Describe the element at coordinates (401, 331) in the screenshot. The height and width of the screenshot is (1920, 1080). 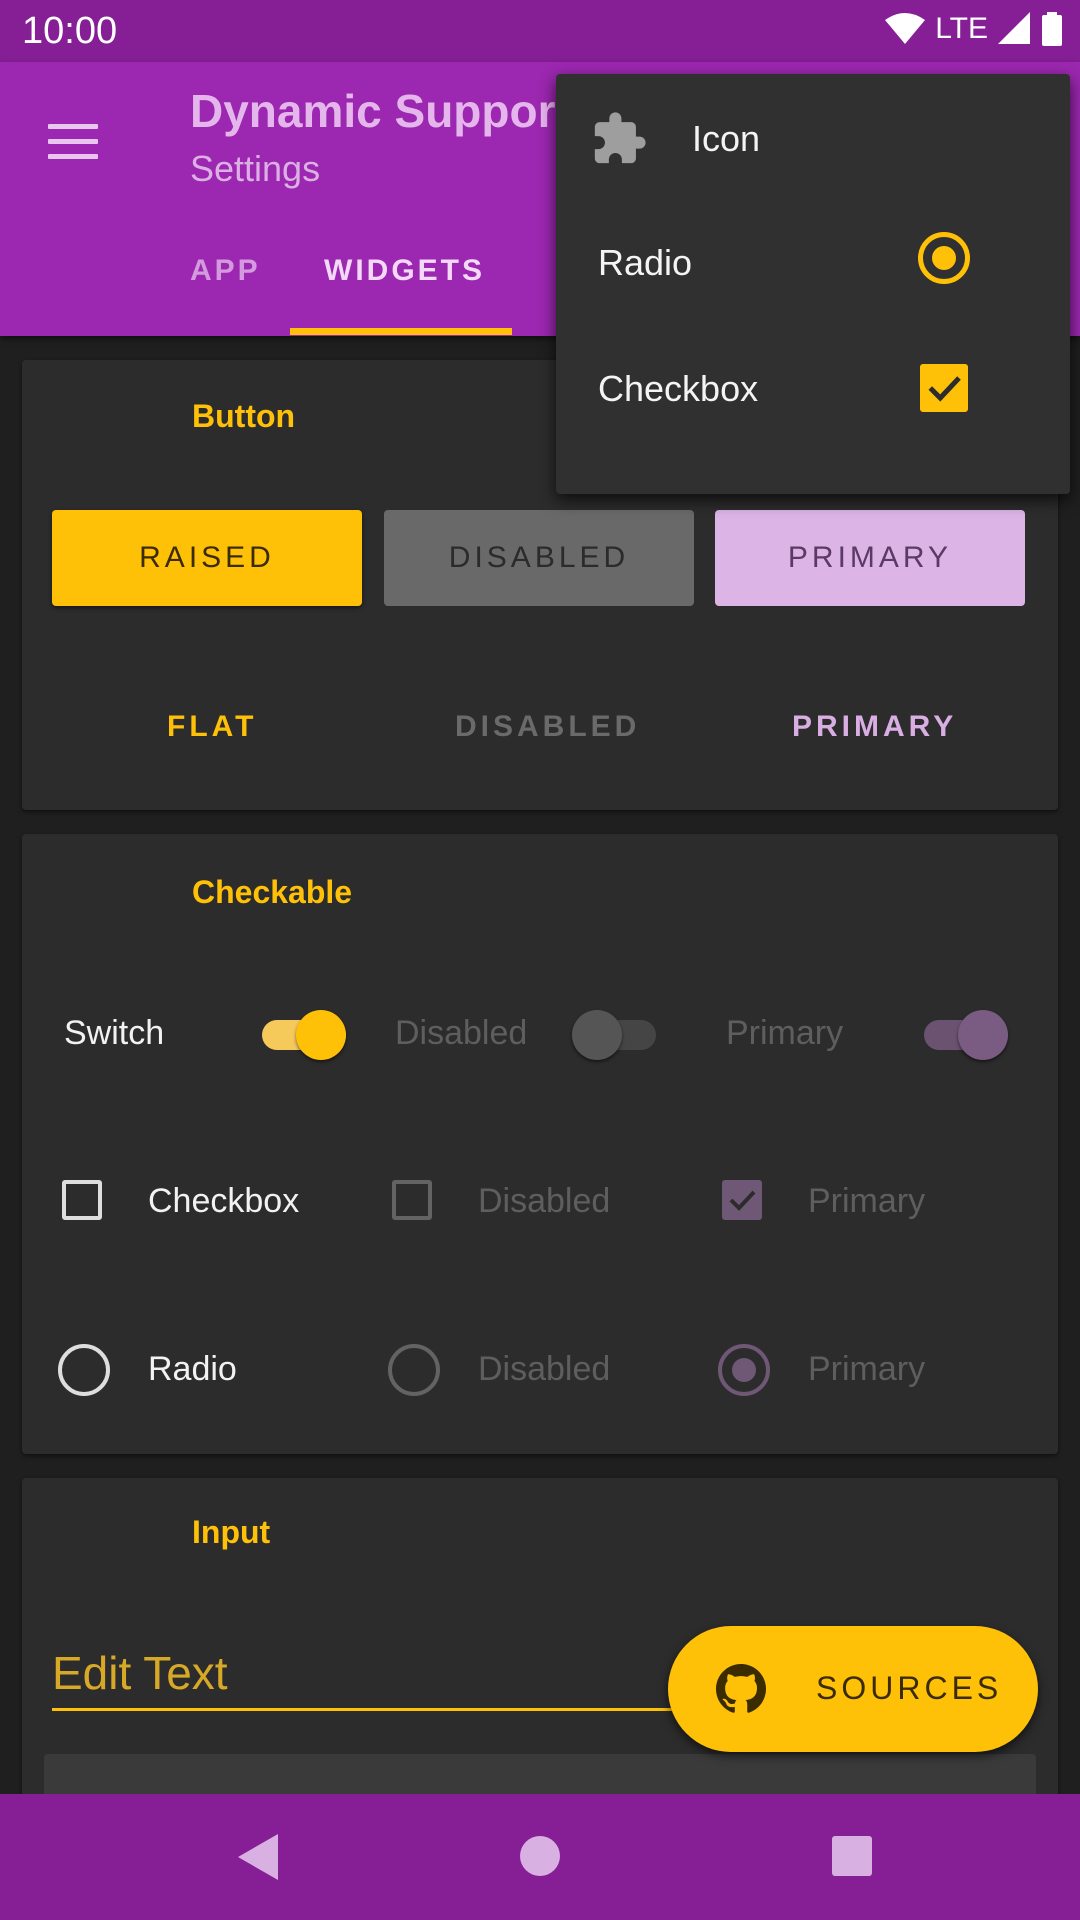
I see `tab-indicator` at that location.